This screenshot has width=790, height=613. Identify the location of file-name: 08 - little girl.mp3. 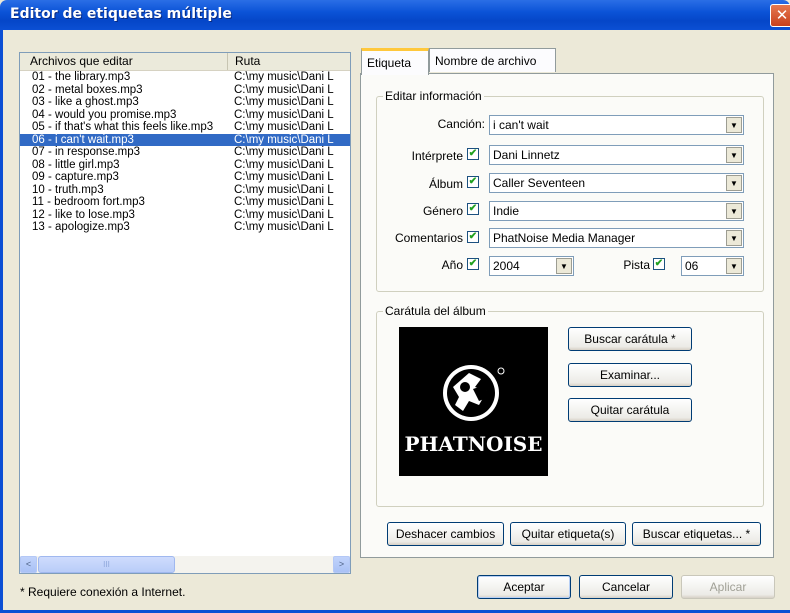
(76, 164).